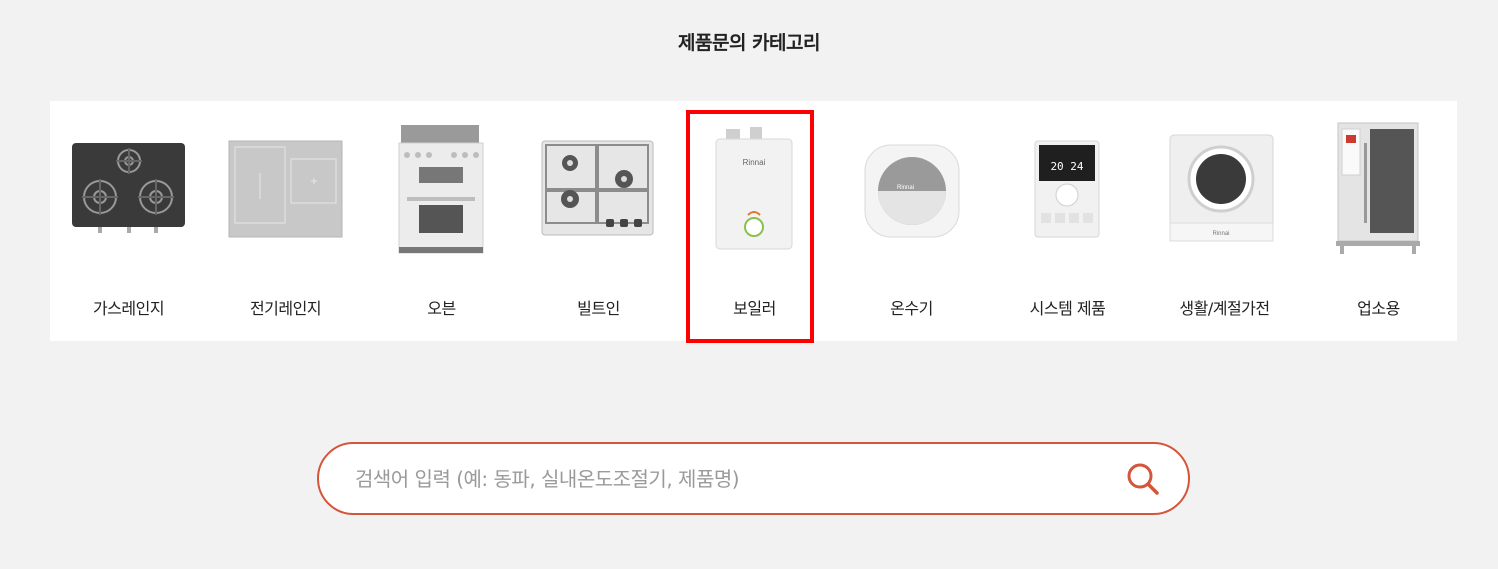 Image resolution: width=1498 pixels, height=569 pixels. I want to click on category-label: 업소용, so click(1378, 308).